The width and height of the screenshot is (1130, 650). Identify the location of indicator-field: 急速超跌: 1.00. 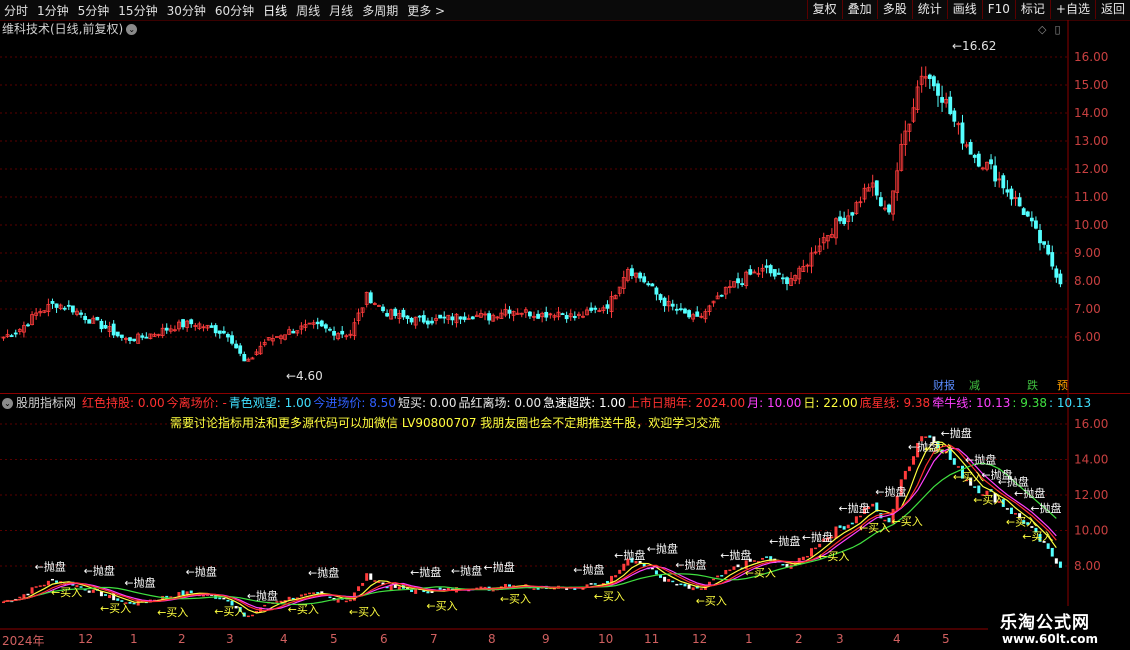
(584, 403).